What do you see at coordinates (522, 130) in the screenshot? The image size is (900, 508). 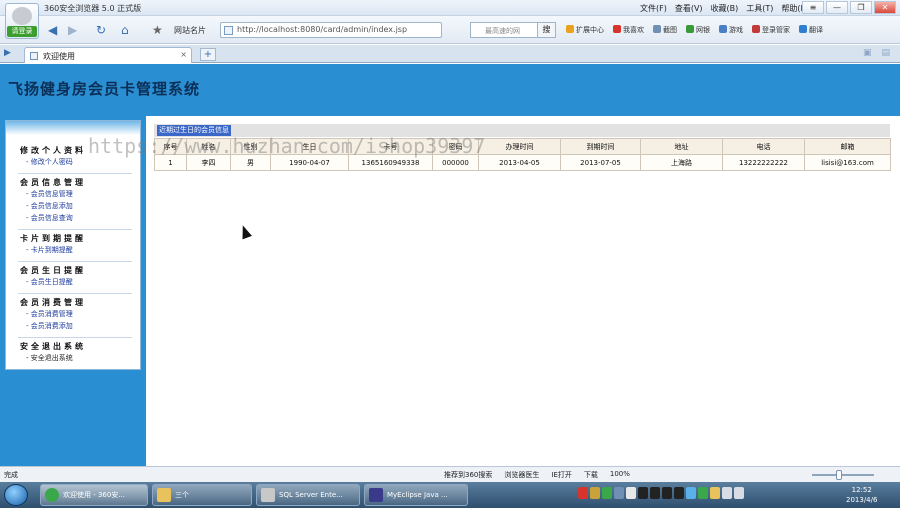 I see `notice-bar: 近期过生日的会员信息` at bounding box center [522, 130].